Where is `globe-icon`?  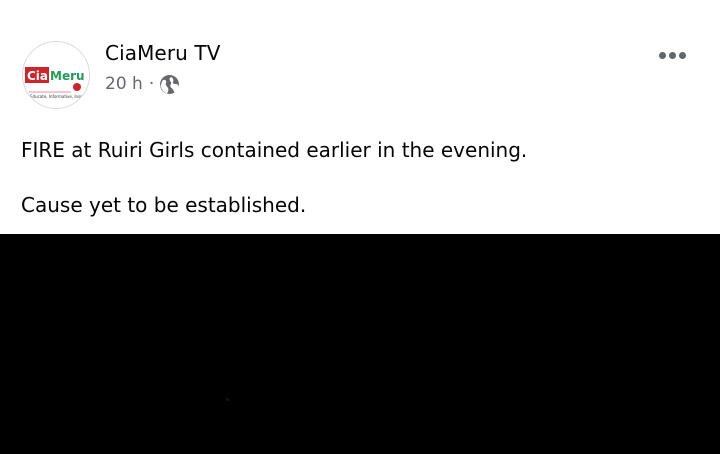
globe-icon is located at coordinates (169, 84).